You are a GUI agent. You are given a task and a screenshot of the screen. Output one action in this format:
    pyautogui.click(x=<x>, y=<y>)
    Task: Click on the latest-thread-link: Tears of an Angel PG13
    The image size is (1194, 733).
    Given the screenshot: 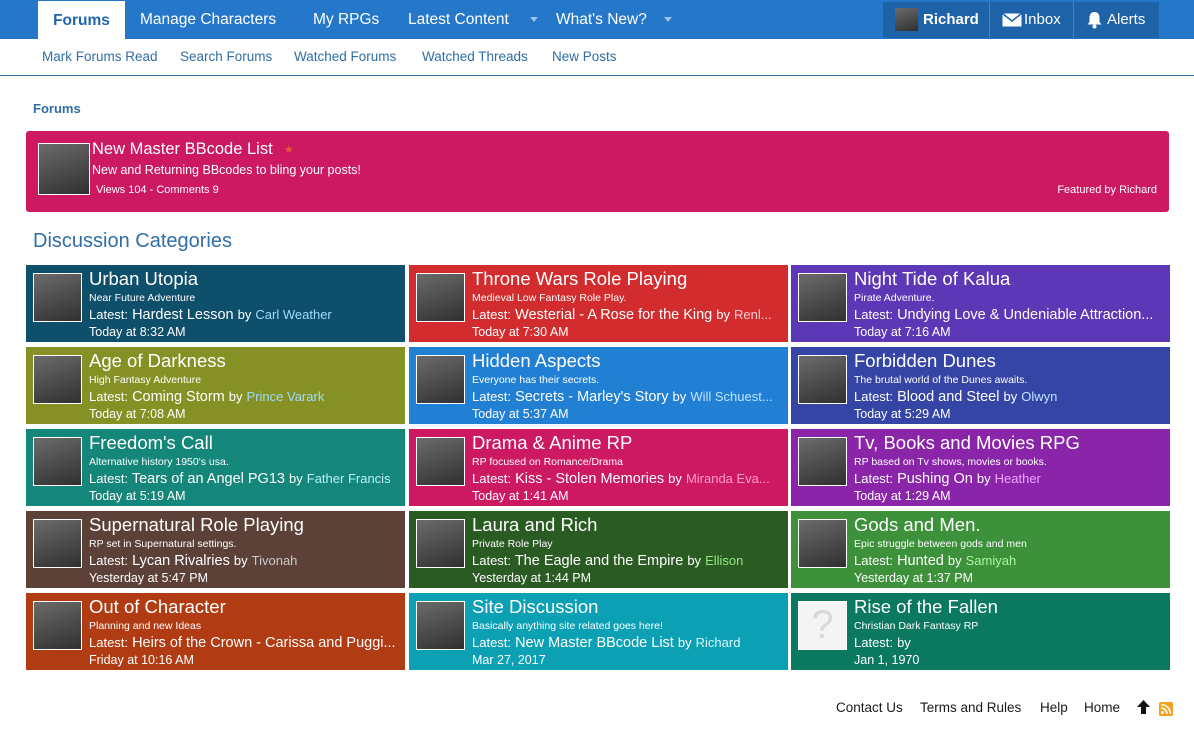 What is the action you would take?
    pyautogui.click(x=208, y=479)
    